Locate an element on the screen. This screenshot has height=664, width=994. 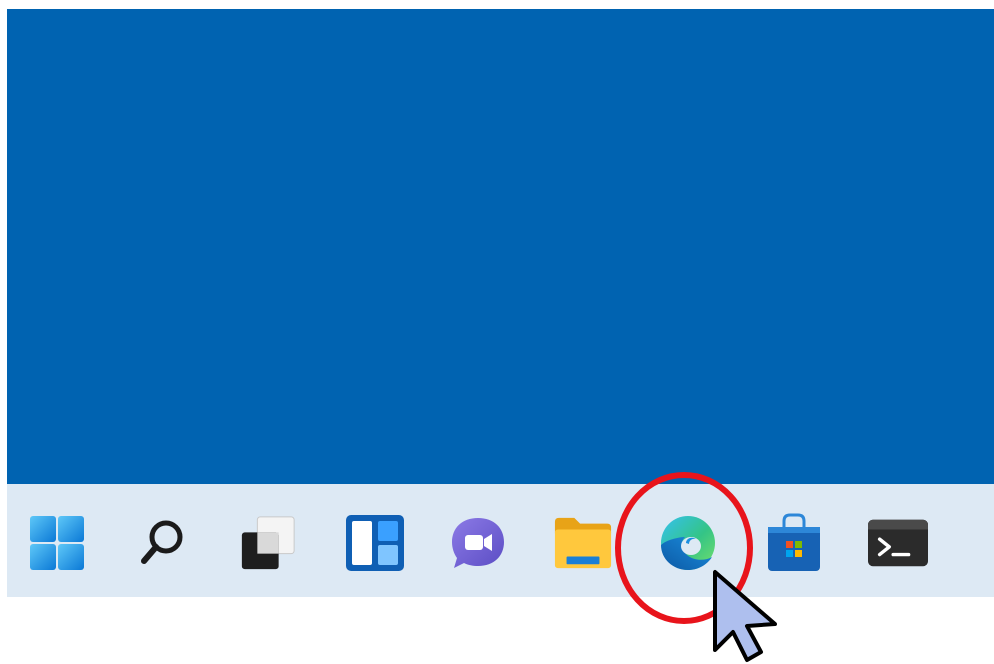
windows-start-icon is located at coordinates (57, 543).